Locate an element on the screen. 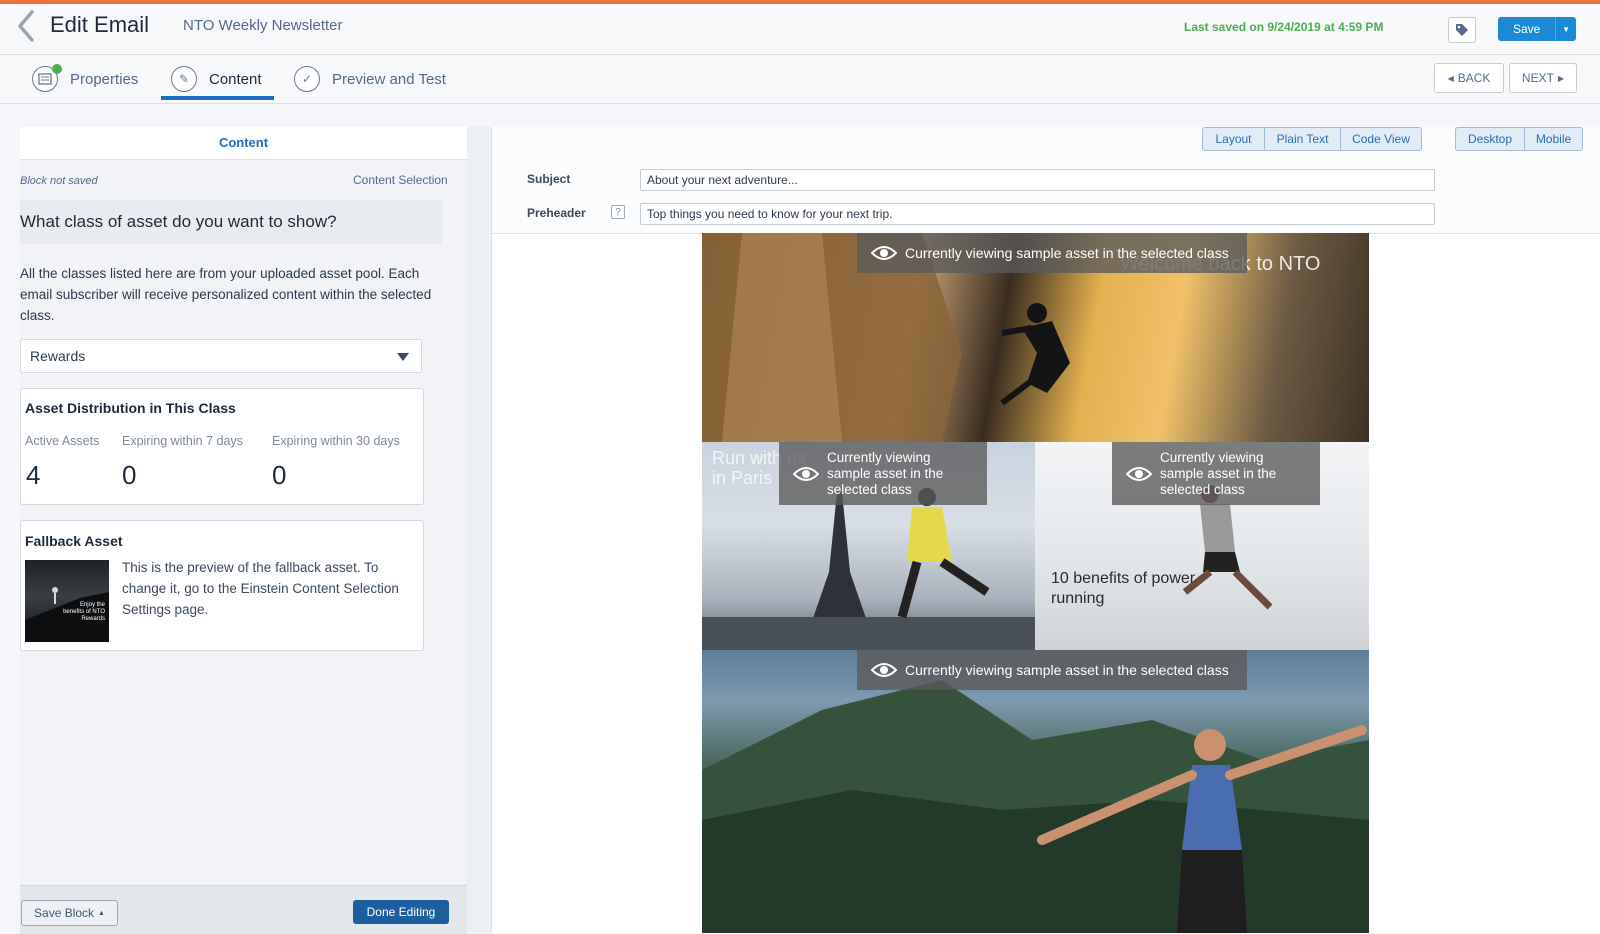  asset-class-select: Rewards is located at coordinates (221, 356).